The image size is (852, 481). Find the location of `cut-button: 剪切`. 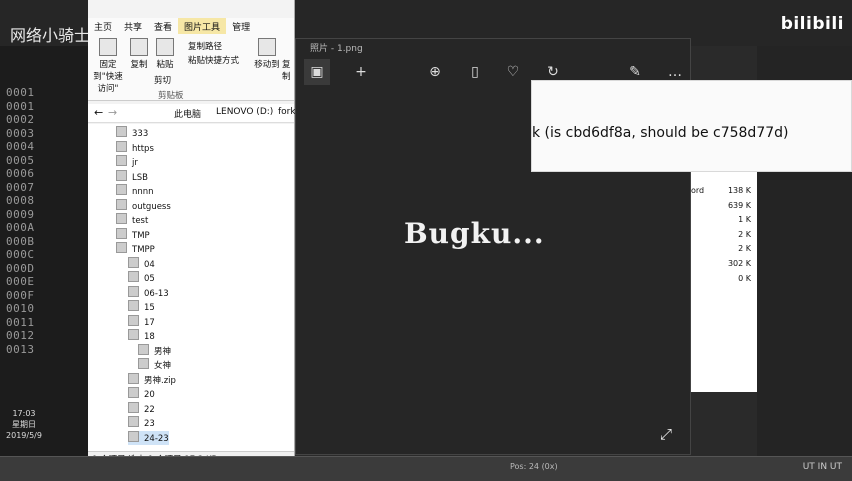

cut-button: 剪切 is located at coordinates (169, 80).